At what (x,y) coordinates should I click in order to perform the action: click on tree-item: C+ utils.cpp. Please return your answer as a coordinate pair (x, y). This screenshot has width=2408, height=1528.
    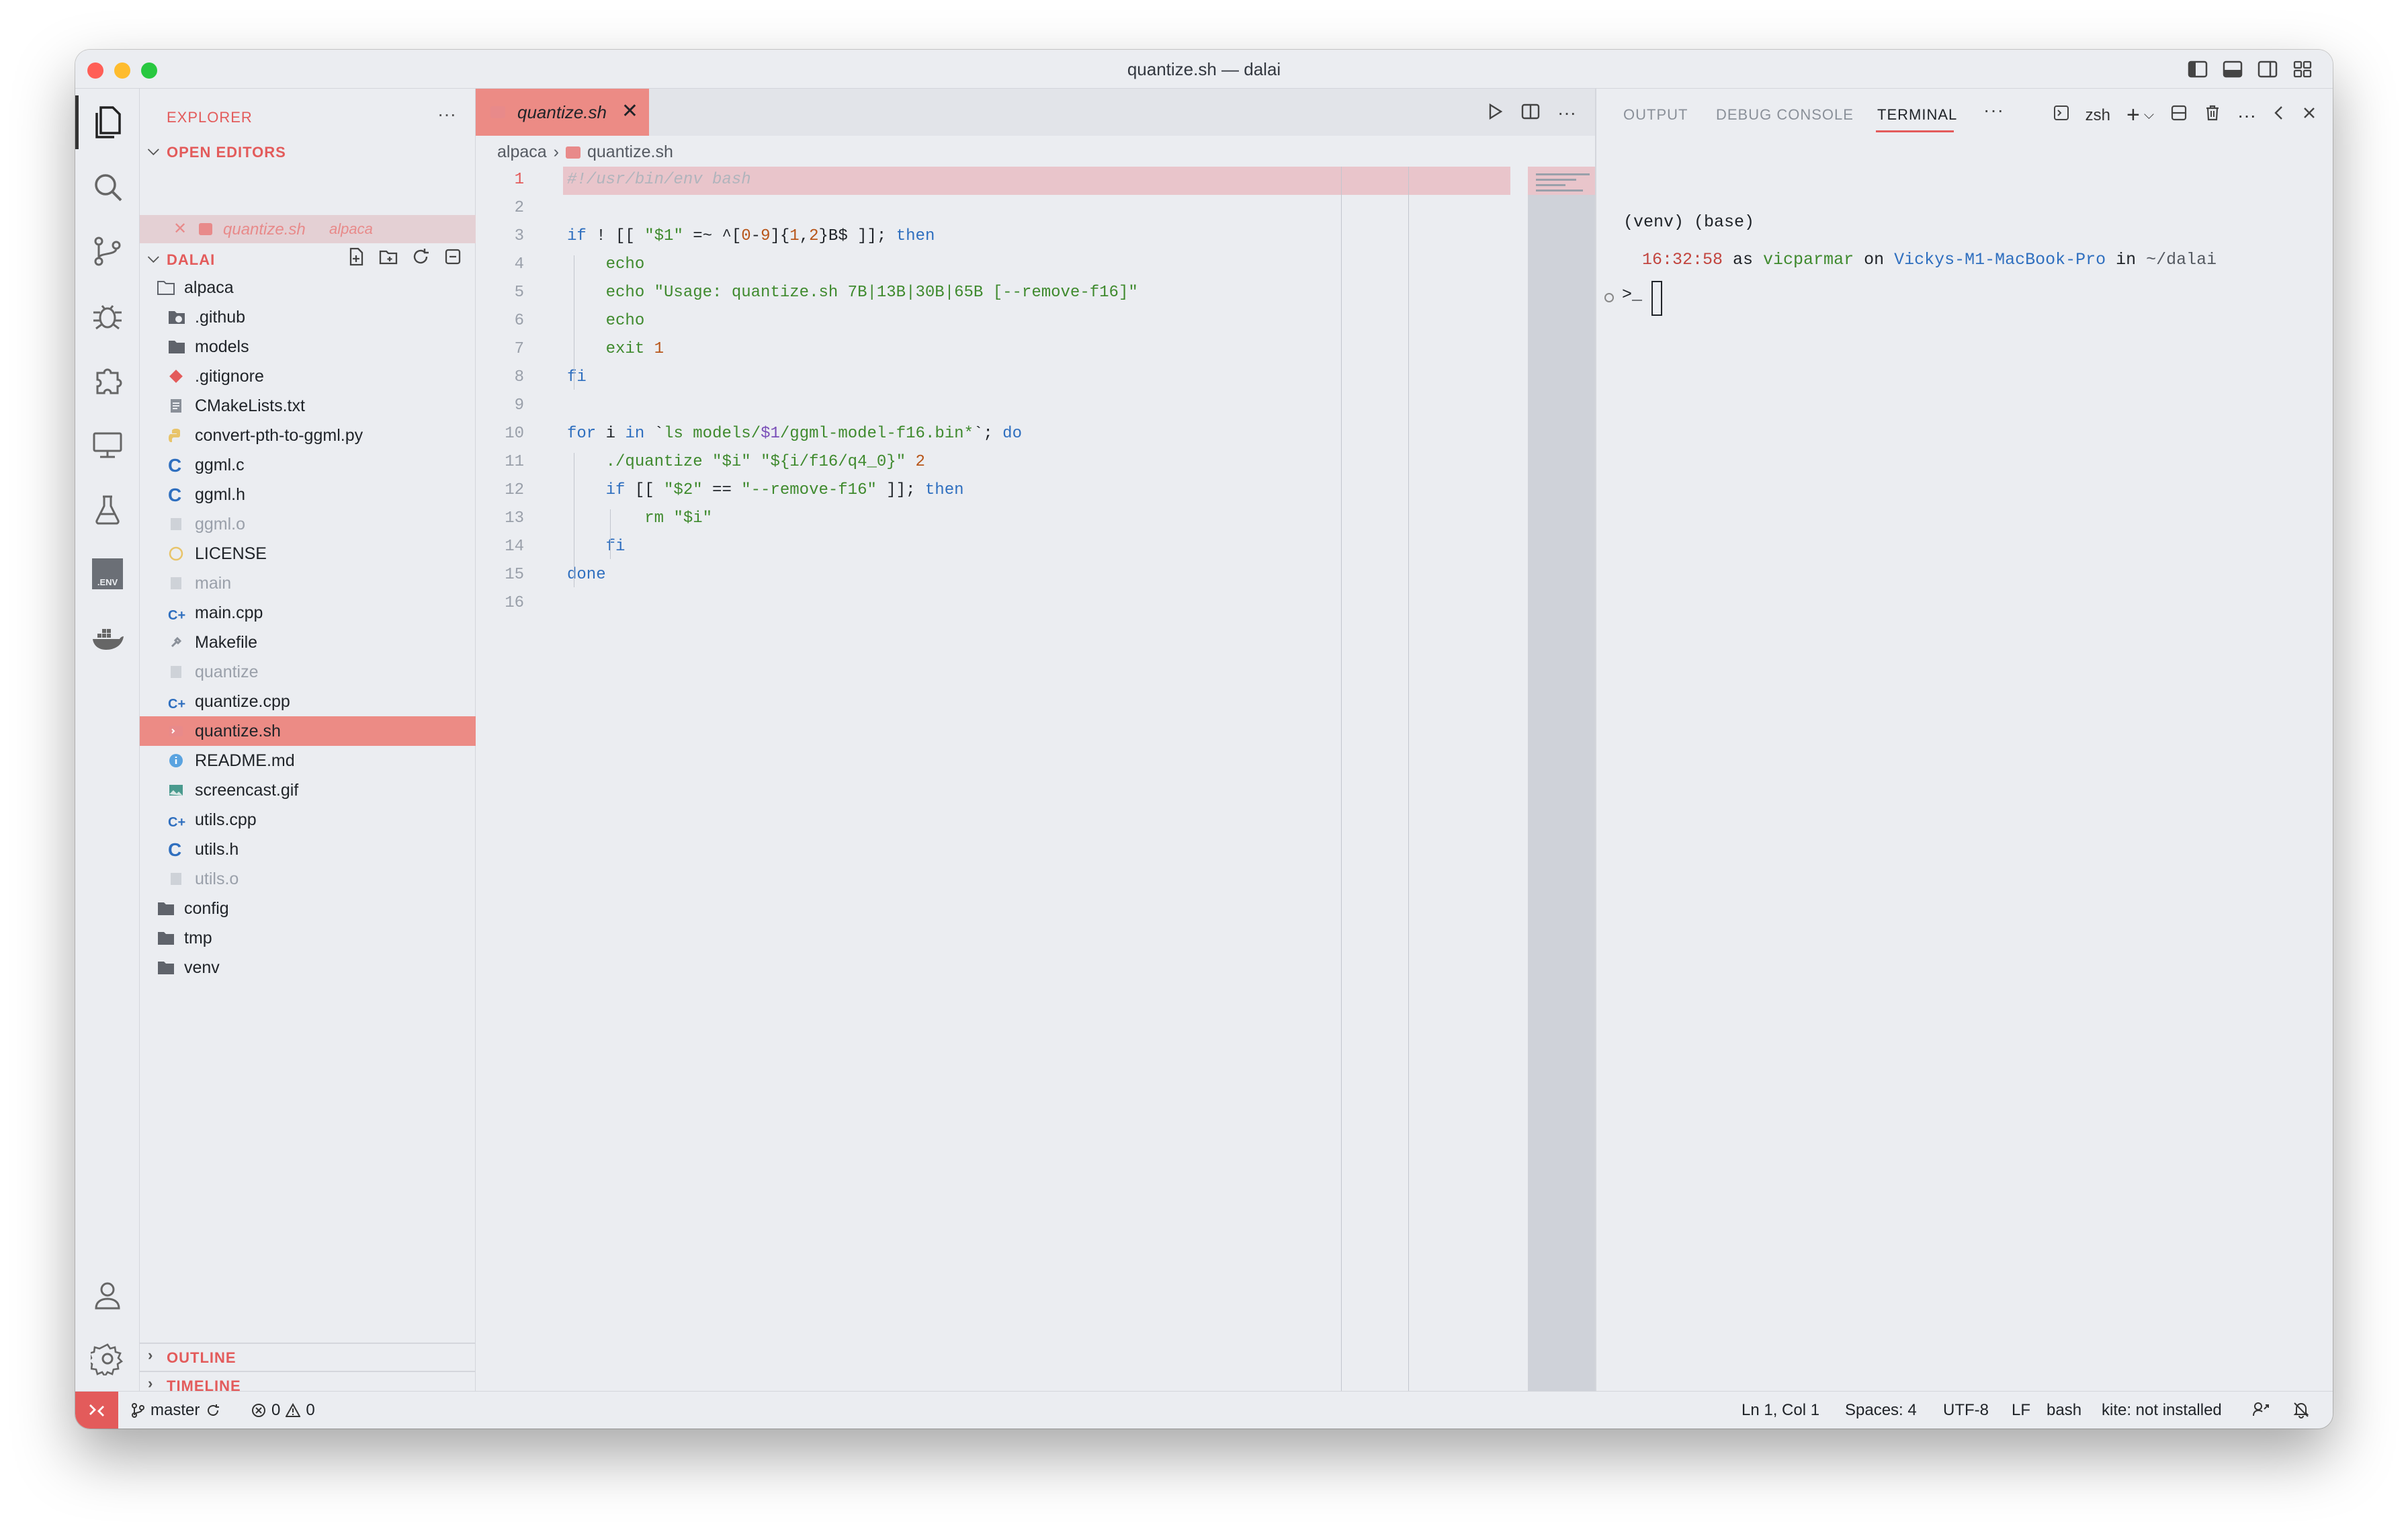
    Looking at the image, I should click on (308, 820).